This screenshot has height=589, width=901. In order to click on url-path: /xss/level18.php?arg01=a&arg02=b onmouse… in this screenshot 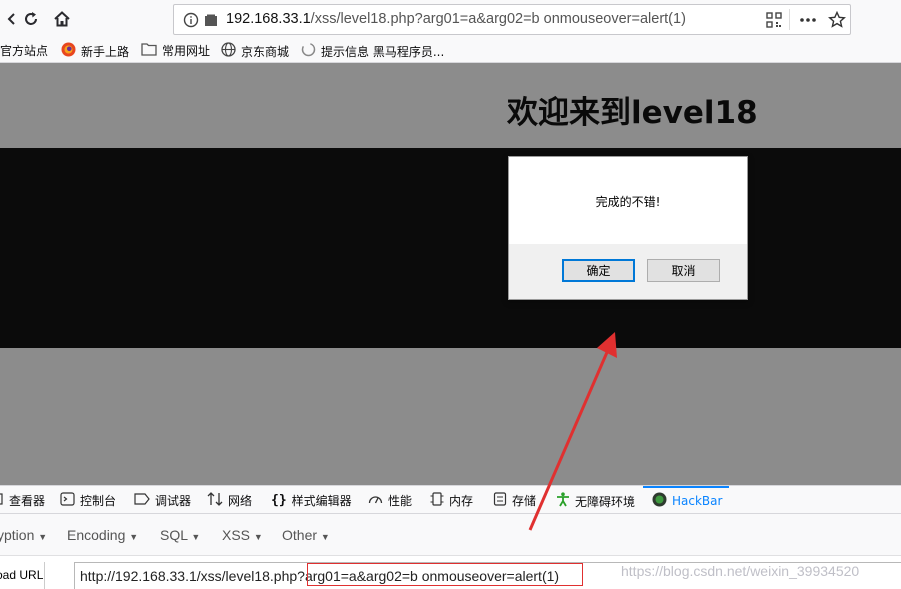, I will do `click(498, 19)`.